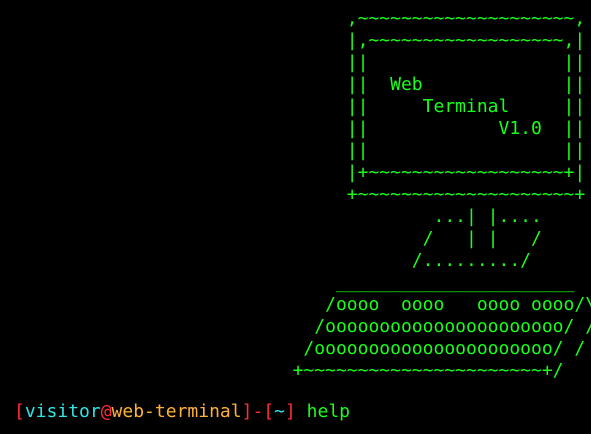 Image resolution: width=591 pixels, height=434 pixels. I want to click on command-prompt-line: [visitor@web-terminal]-[~] help, so click(182, 412).